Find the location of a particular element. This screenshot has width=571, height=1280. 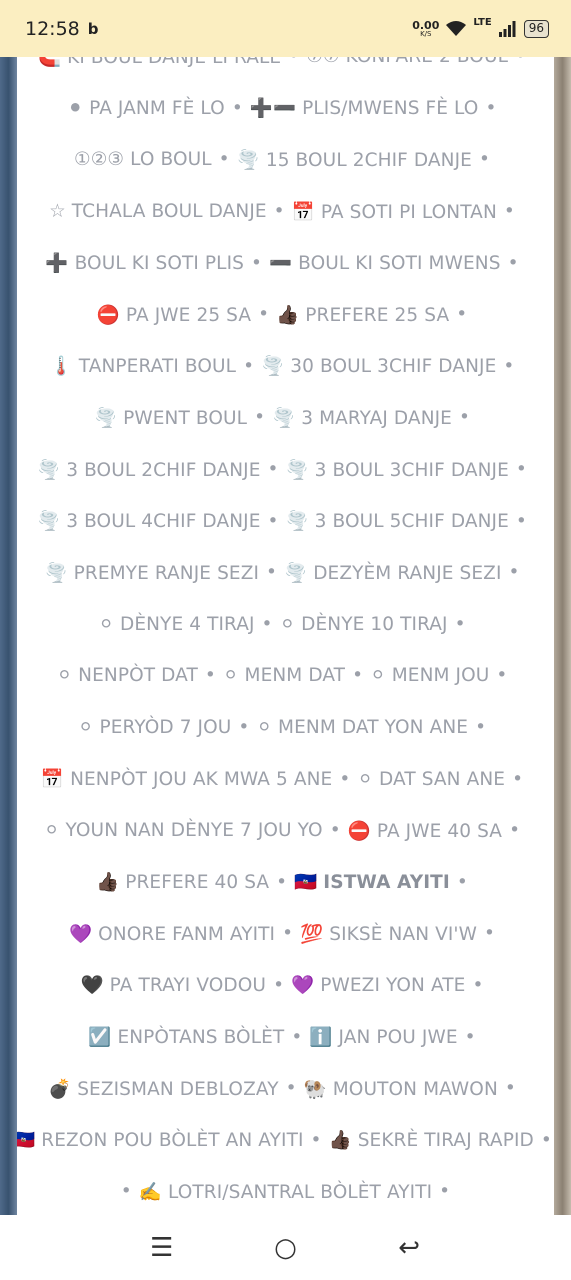

menu-link-label: KI BOUL DANJE LI RALE is located at coordinates (174, 62).